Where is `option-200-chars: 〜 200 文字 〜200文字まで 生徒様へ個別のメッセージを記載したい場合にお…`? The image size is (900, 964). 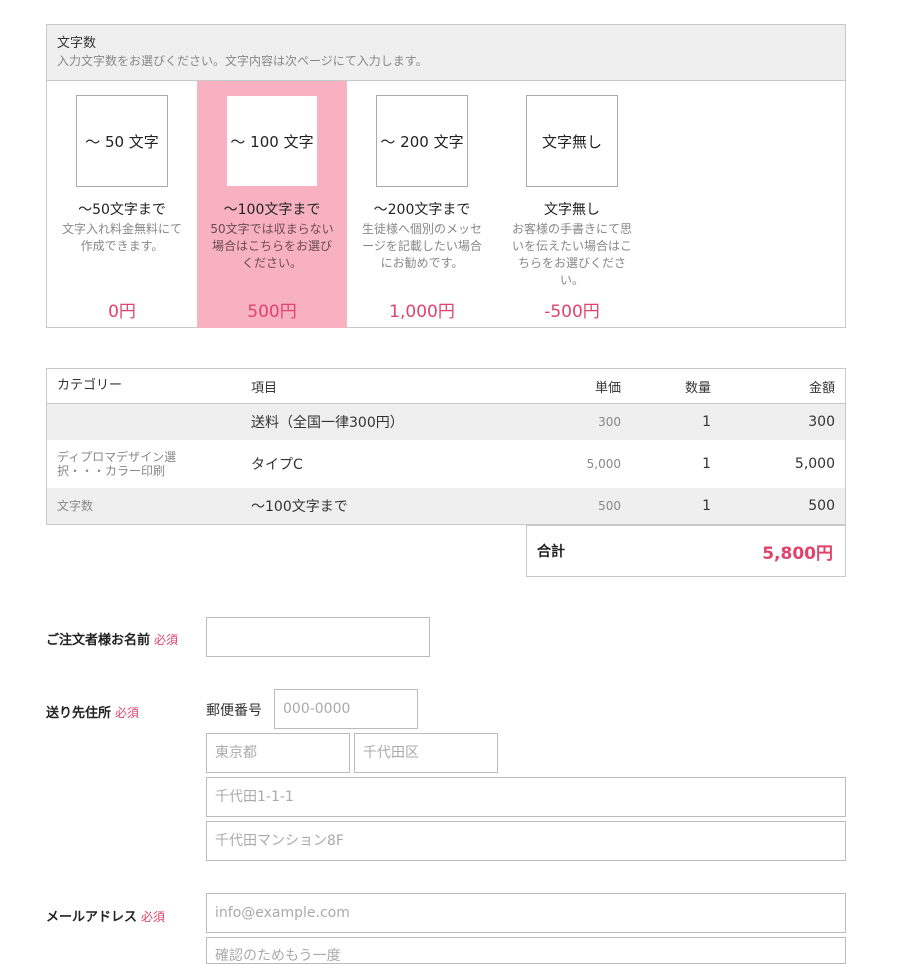
option-200-chars: 〜 200 文字 〜200文字まで 生徒様へ個別のメッセージを記載したい場合にお… is located at coordinates (422, 204).